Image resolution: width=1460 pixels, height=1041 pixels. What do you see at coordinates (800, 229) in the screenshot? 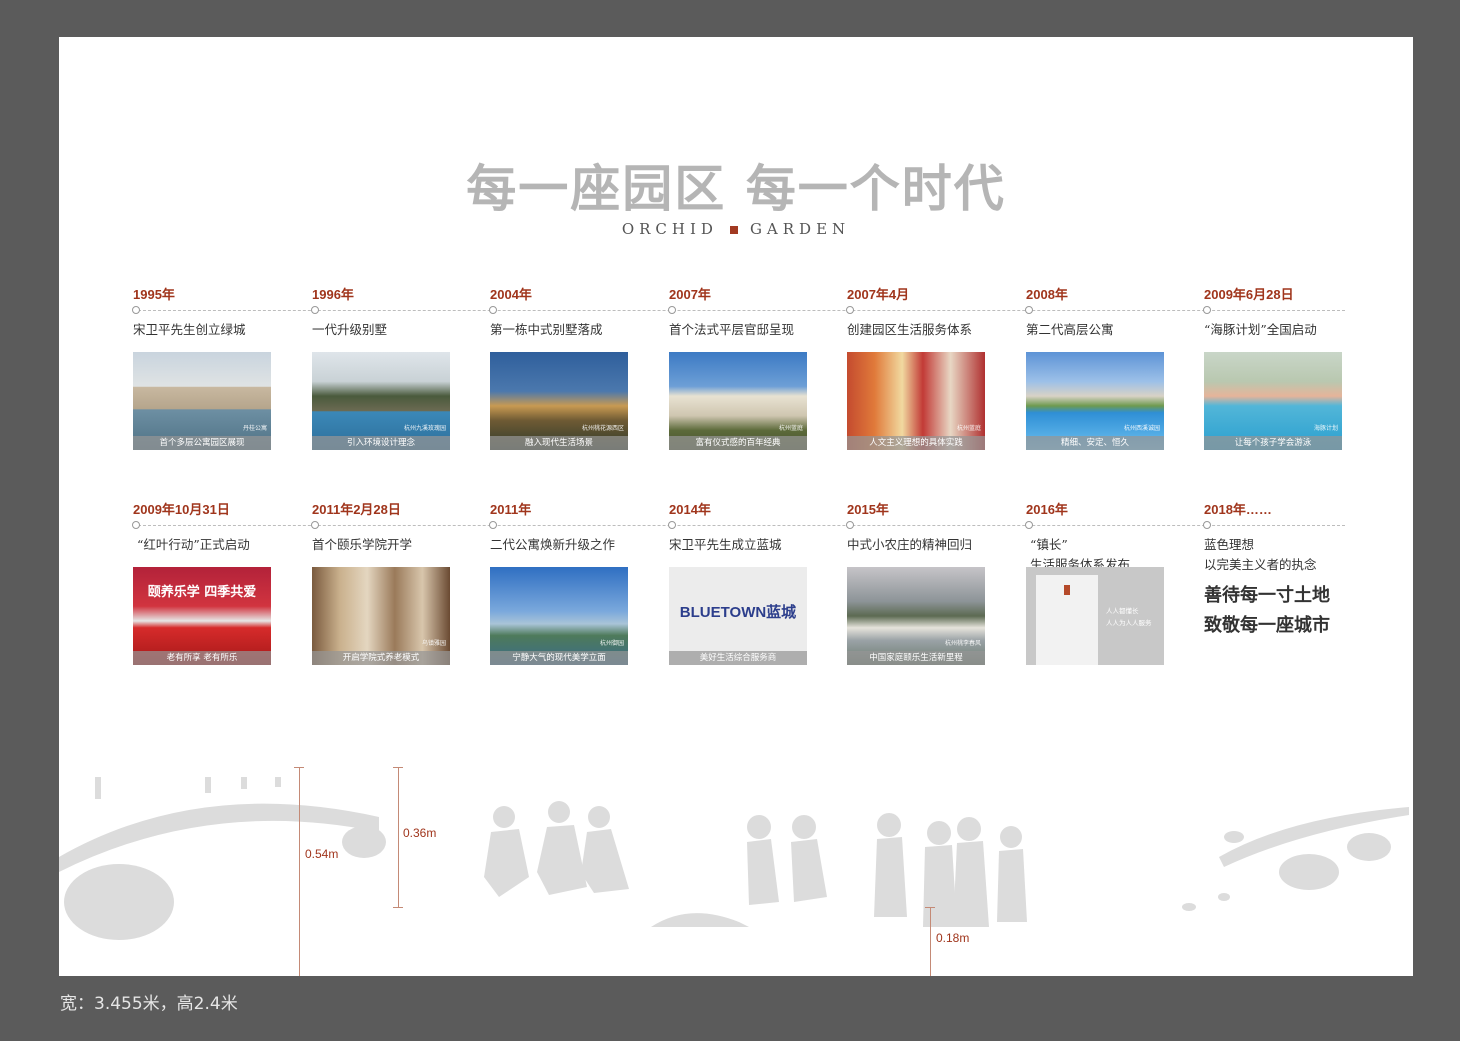
I see `subtitle-right: GARDEN` at bounding box center [800, 229].